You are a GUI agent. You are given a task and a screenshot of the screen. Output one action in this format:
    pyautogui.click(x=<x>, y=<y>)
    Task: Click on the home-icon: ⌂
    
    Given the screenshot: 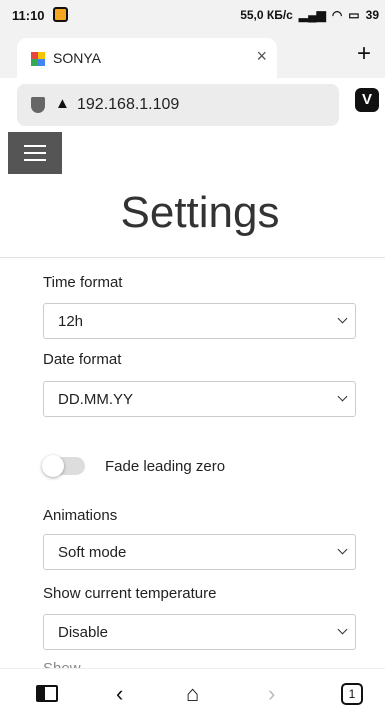 What is the action you would take?
    pyautogui.click(x=192, y=694)
    